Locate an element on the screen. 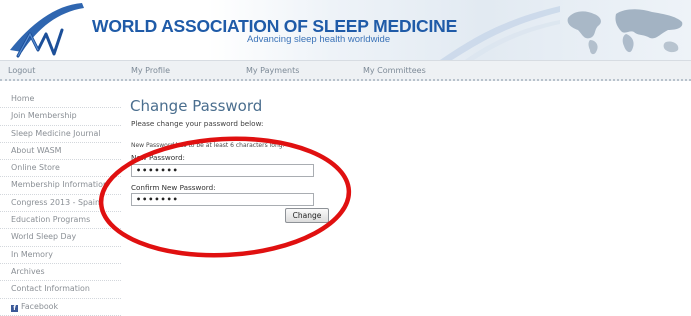 The image size is (691, 316). nav-my-committees: My Committees is located at coordinates (394, 70).